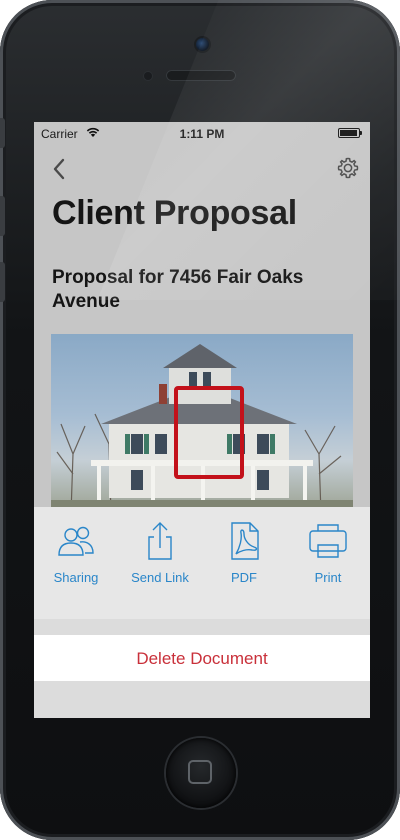 This screenshot has height=840, width=400. What do you see at coordinates (178, 289) in the screenshot?
I see `document-subtitle: Proposal for 7456 Fair Oaks Avenue` at bounding box center [178, 289].